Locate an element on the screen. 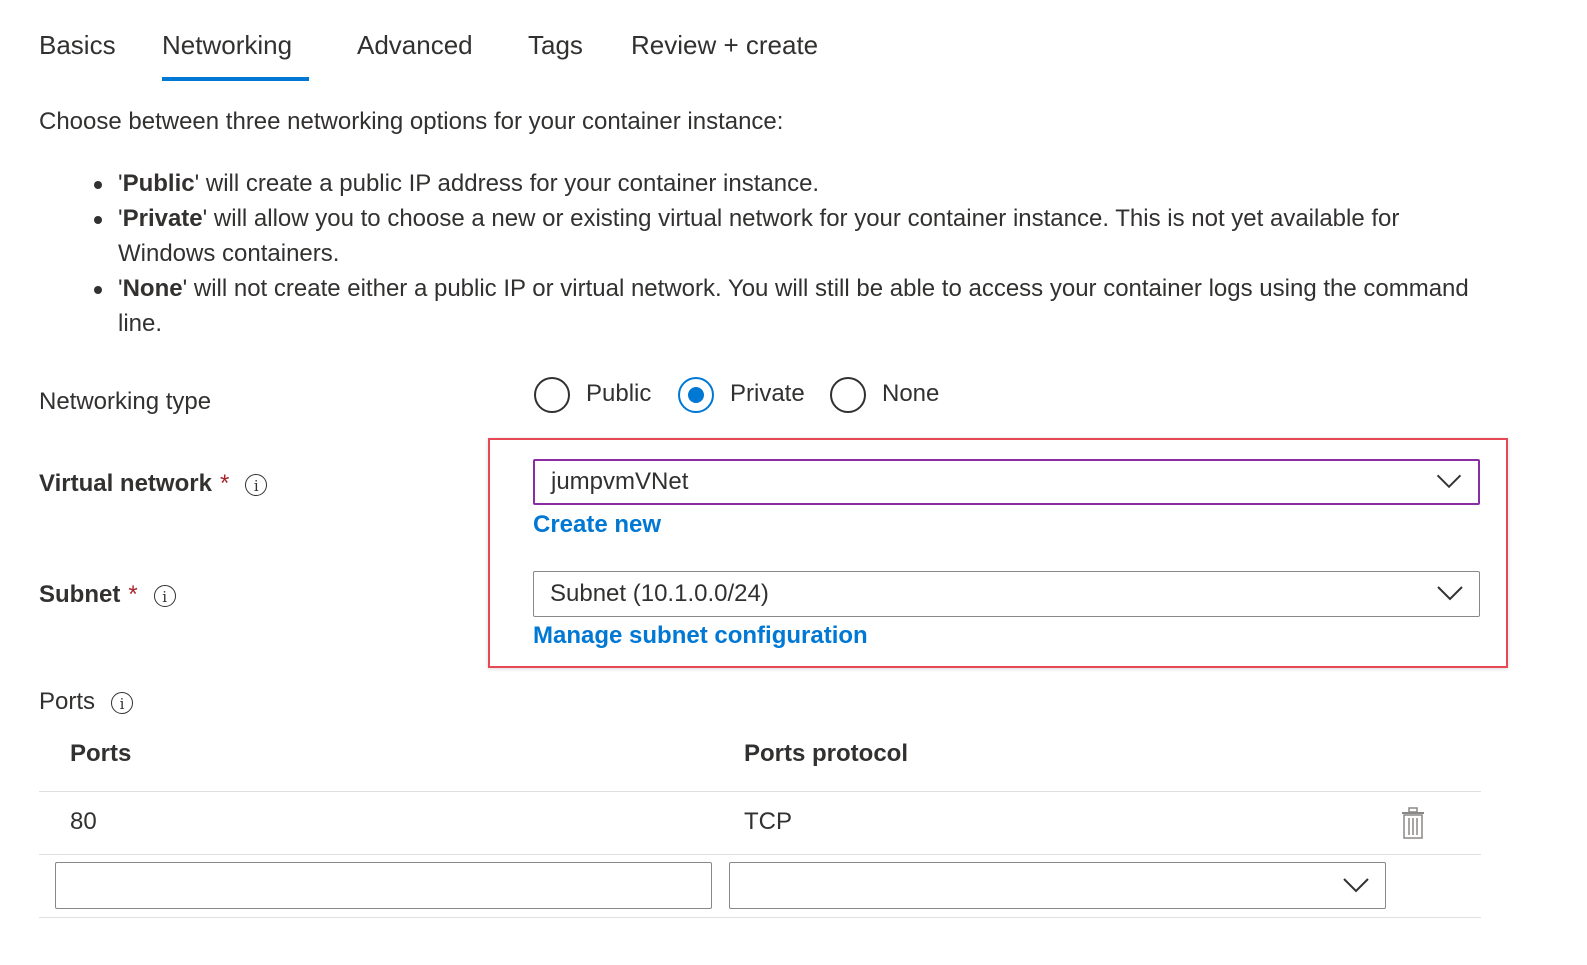 The image size is (1587, 965). tab-tags: Tags is located at coordinates (555, 45).